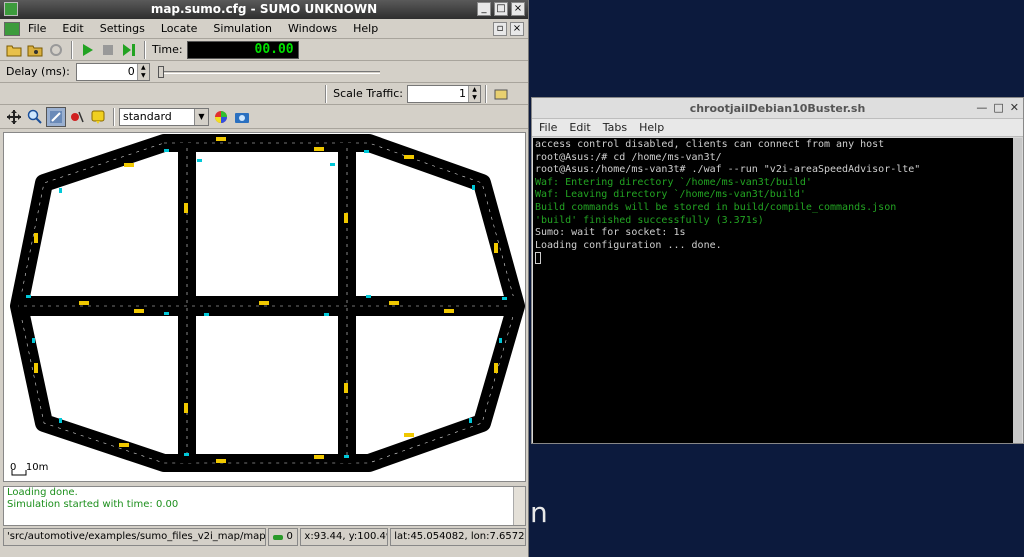 This screenshot has width=1024, height=557. I want to click on reload-icon, so click(56, 49).